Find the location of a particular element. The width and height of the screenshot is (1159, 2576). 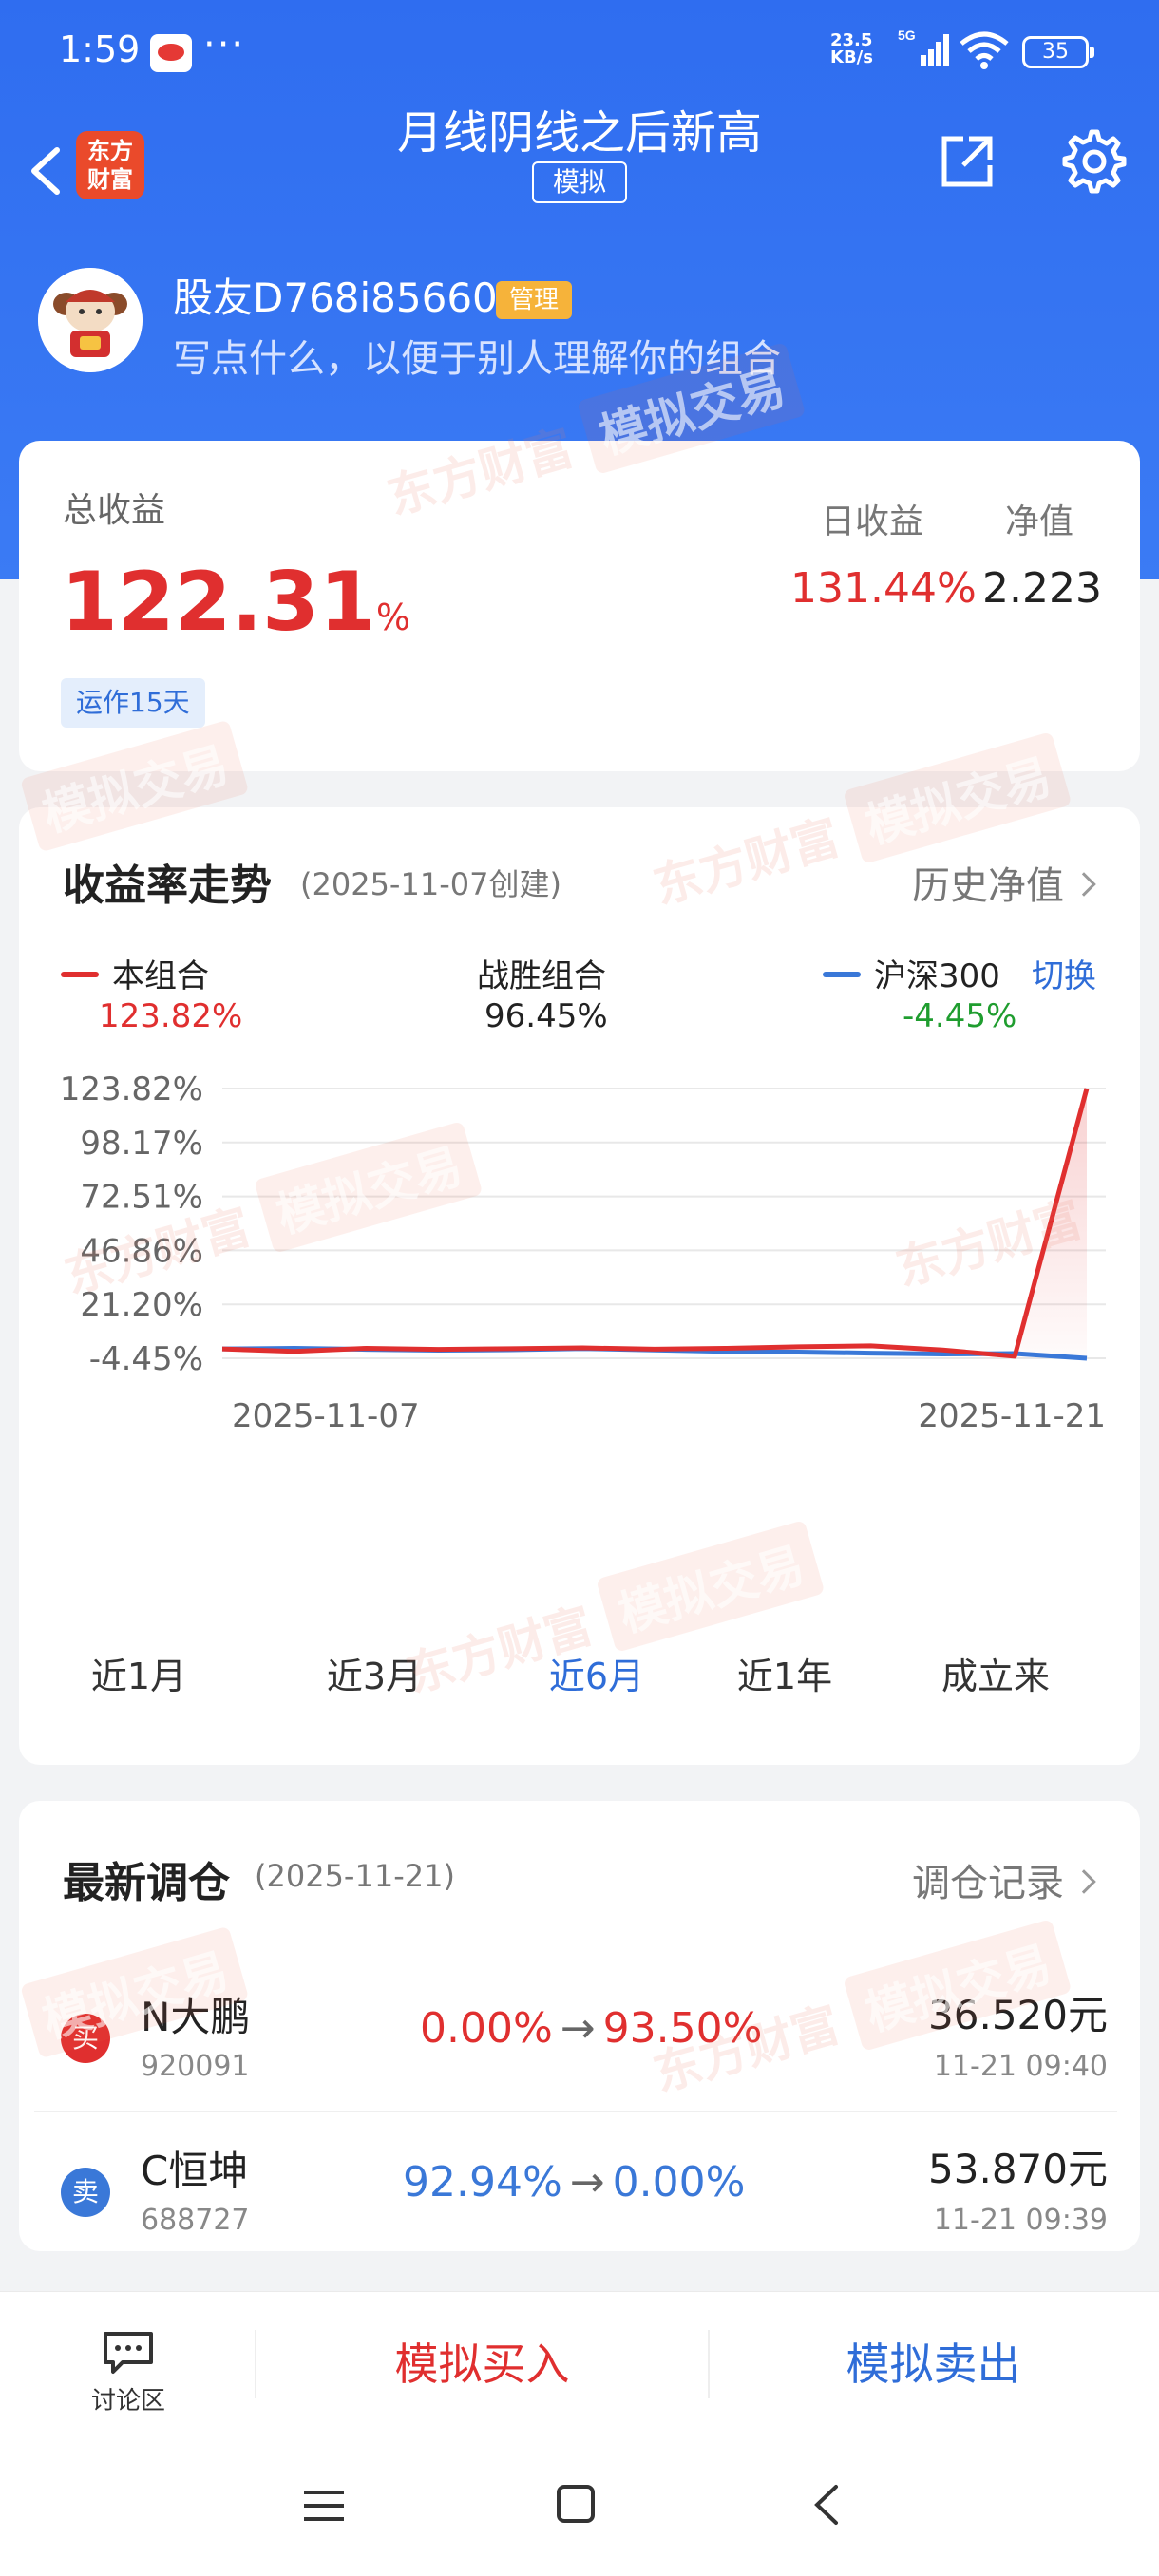

x-tick-label: 2025-11-07 is located at coordinates (326, 1415).